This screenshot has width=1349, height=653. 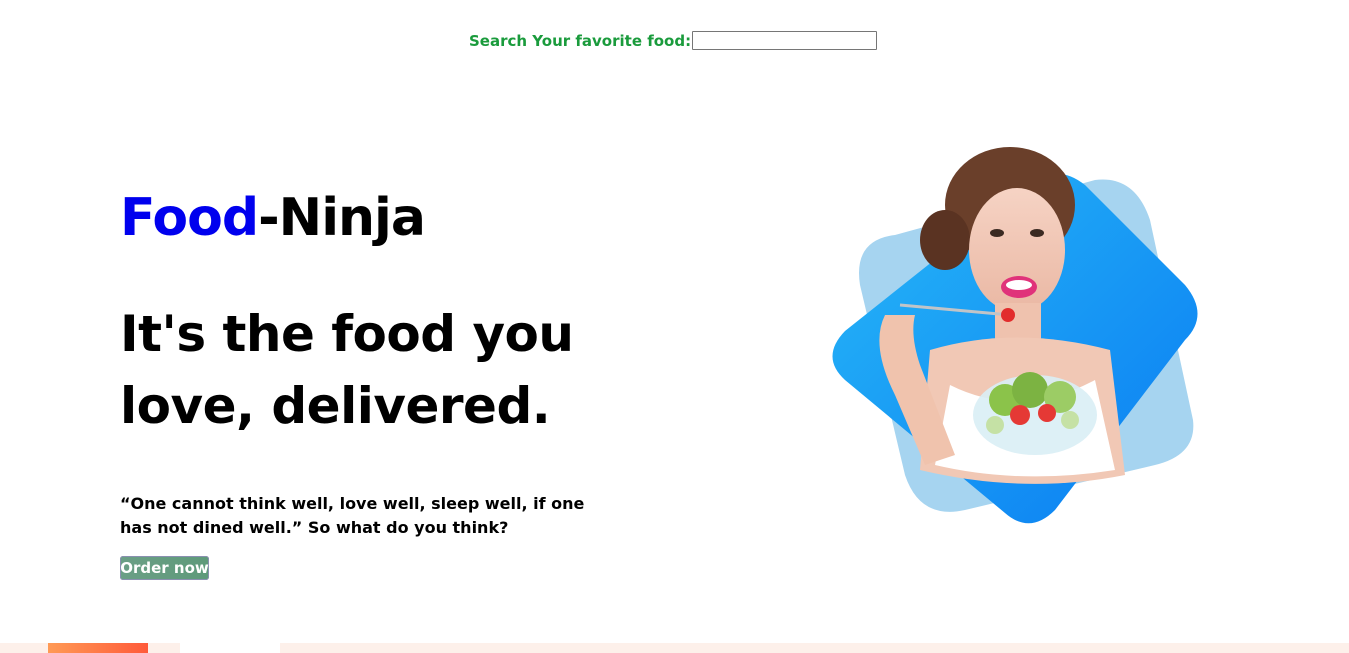 I want to click on brand-title: Food-Ninja, so click(x=365, y=218).